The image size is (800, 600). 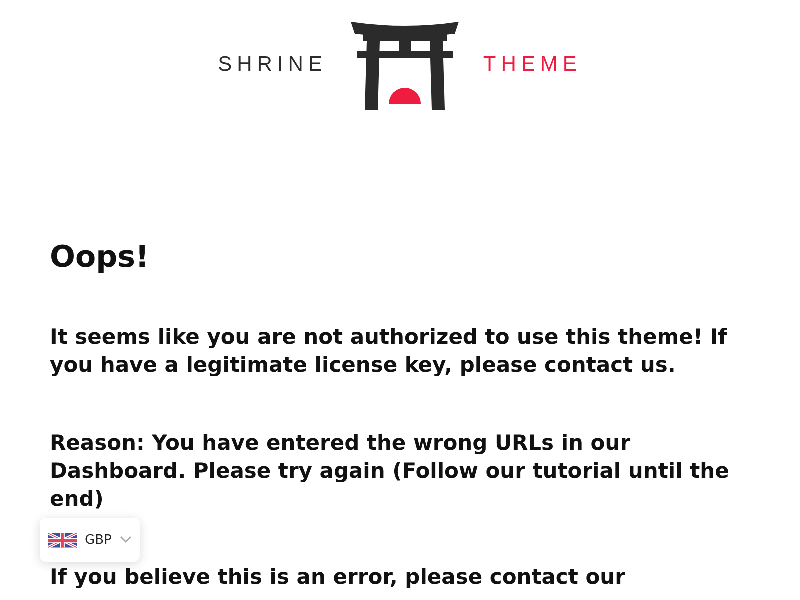 What do you see at coordinates (126, 540) in the screenshot?
I see `chevron-down-icon` at bounding box center [126, 540].